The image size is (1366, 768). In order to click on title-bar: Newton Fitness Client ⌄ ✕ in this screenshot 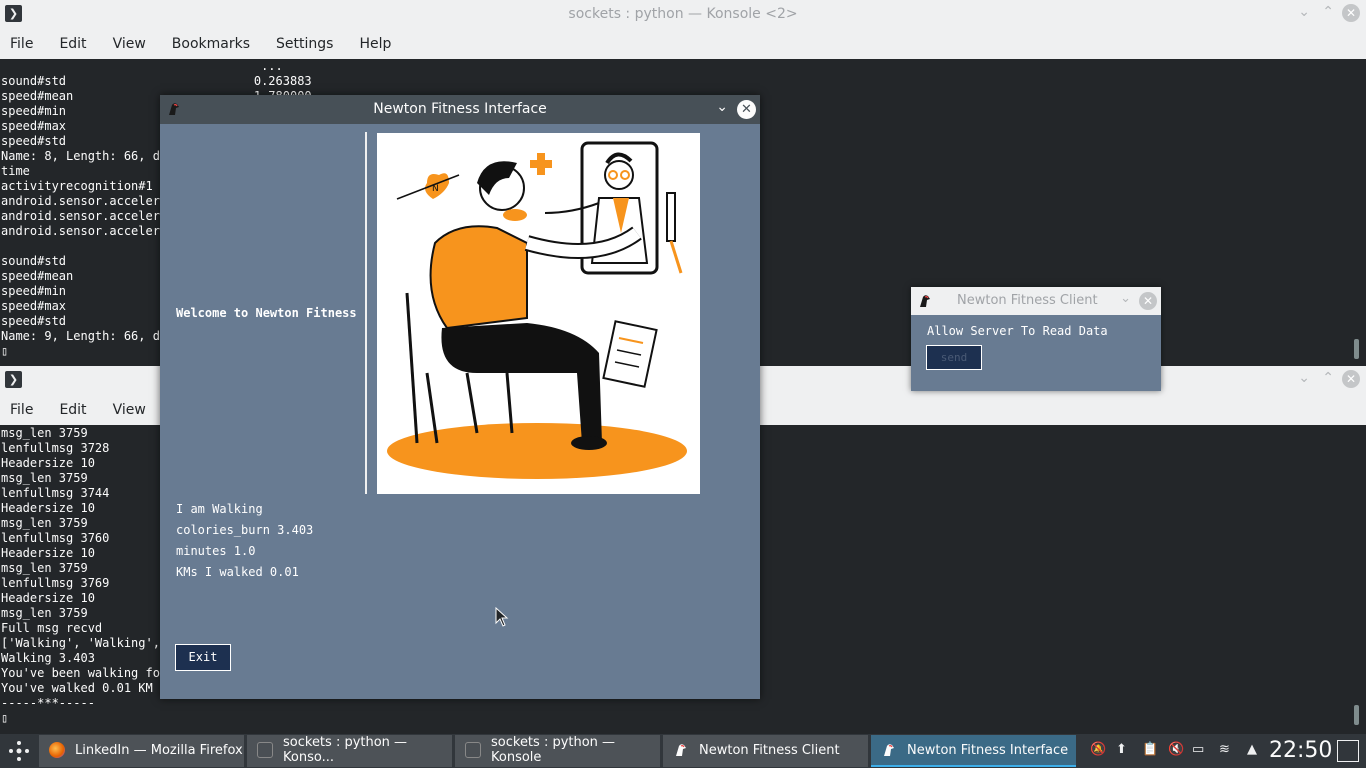, I will do `click(1036, 301)`.